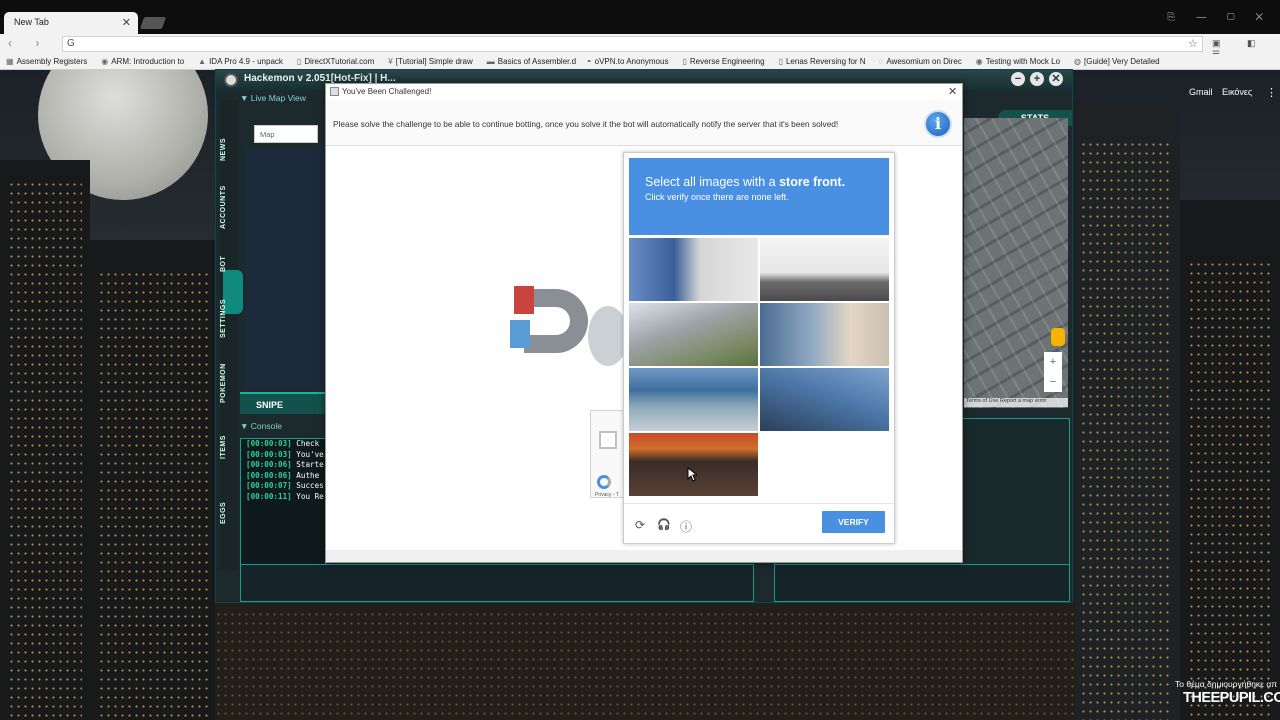 The image size is (1280, 720). Describe the element at coordinates (387, 91) in the screenshot. I see `dialog-title: You've Been Challenged!` at that location.